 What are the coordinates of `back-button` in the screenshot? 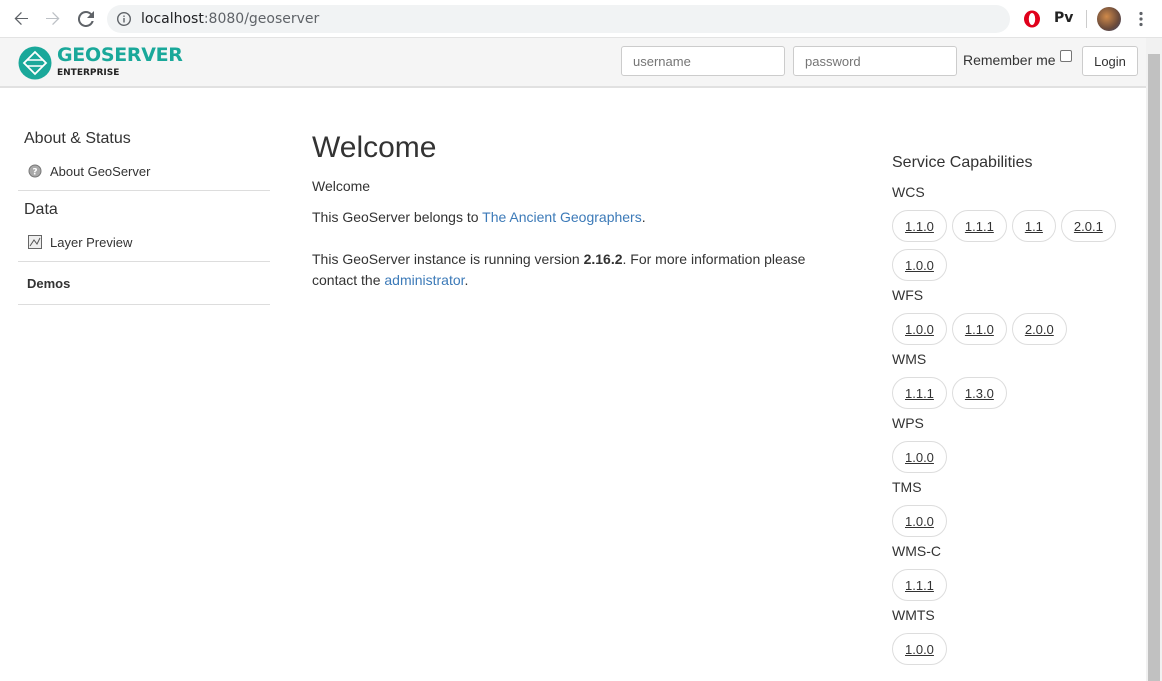 It's located at (21, 19).